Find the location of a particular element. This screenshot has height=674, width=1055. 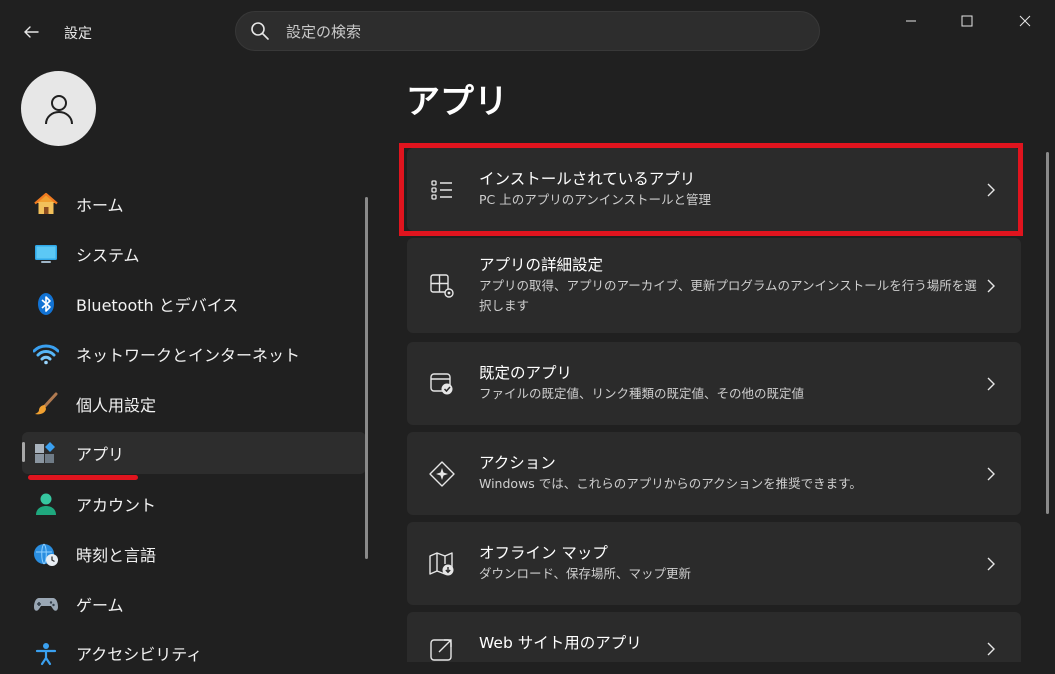

sidebar-item-label: 個人用設定 is located at coordinates (116, 405).